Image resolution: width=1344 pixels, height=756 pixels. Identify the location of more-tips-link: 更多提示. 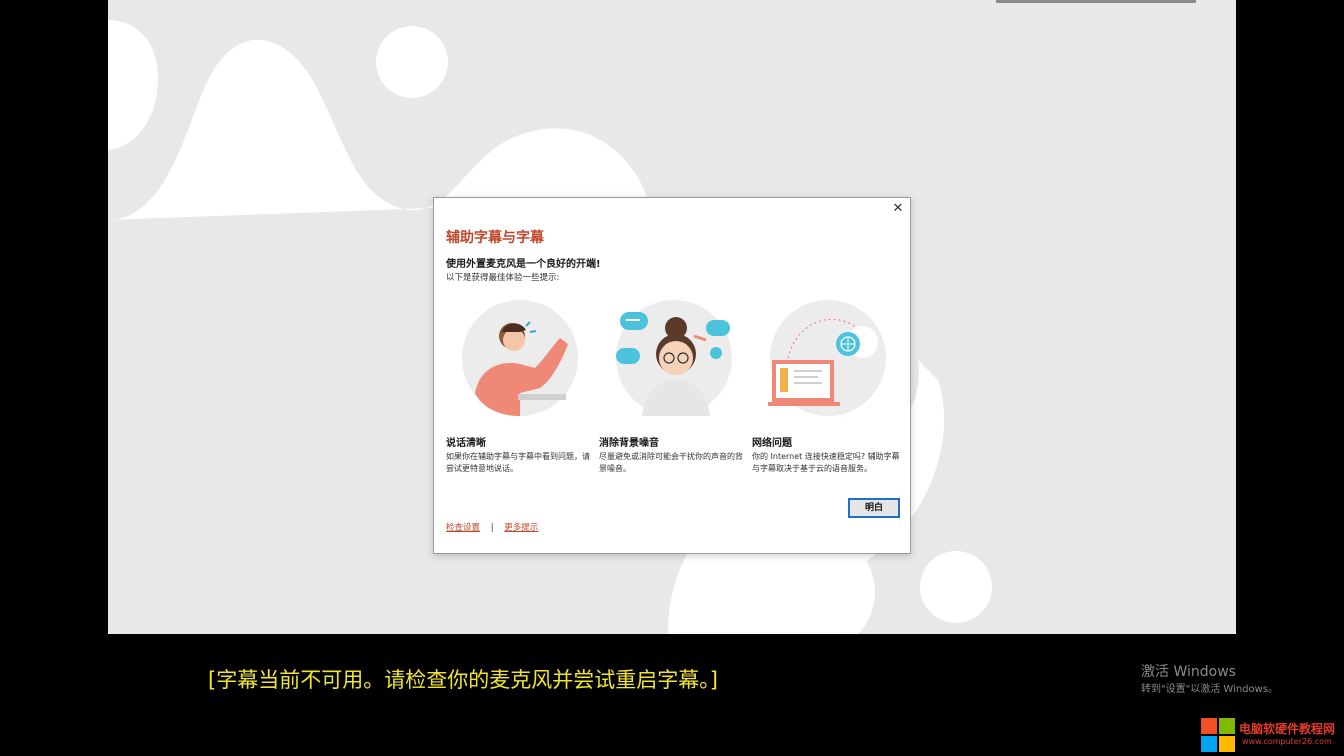
(521, 528).